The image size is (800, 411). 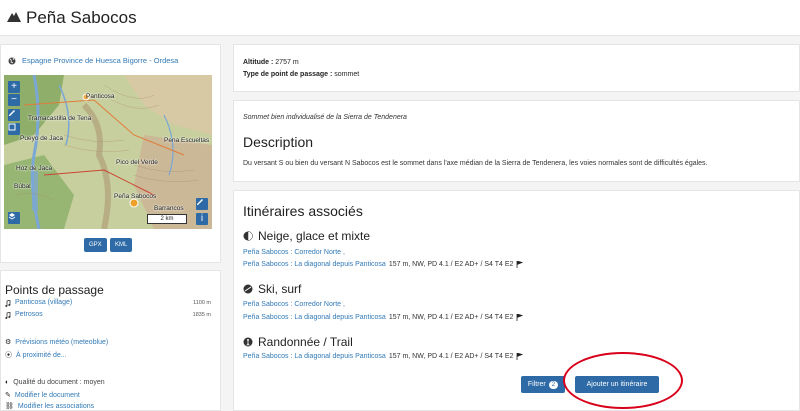 I want to click on filter-button: Filtrer 2, so click(x=543, y=384).